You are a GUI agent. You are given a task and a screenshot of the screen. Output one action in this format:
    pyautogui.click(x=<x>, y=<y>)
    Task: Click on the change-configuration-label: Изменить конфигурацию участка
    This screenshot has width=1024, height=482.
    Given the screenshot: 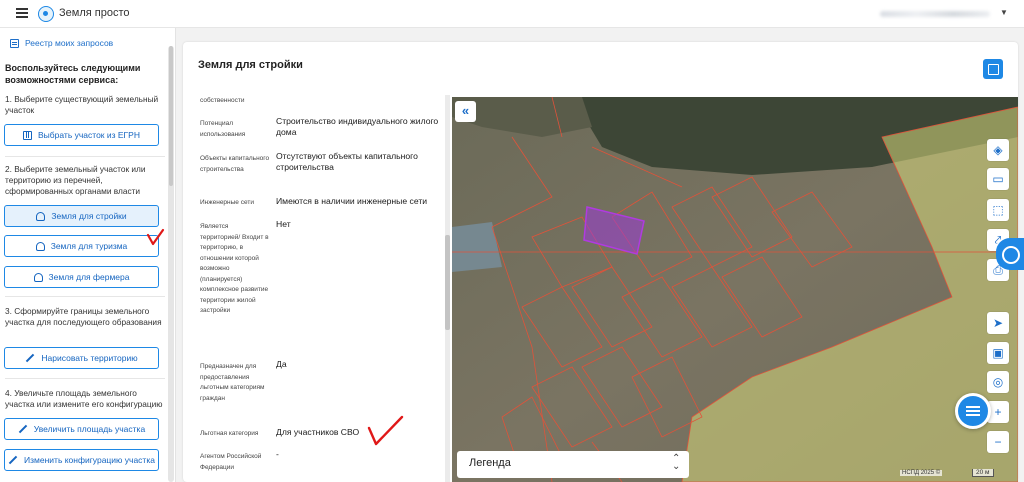 What is the action you would take?
    pyautogui.click(x=89, y=460)
    